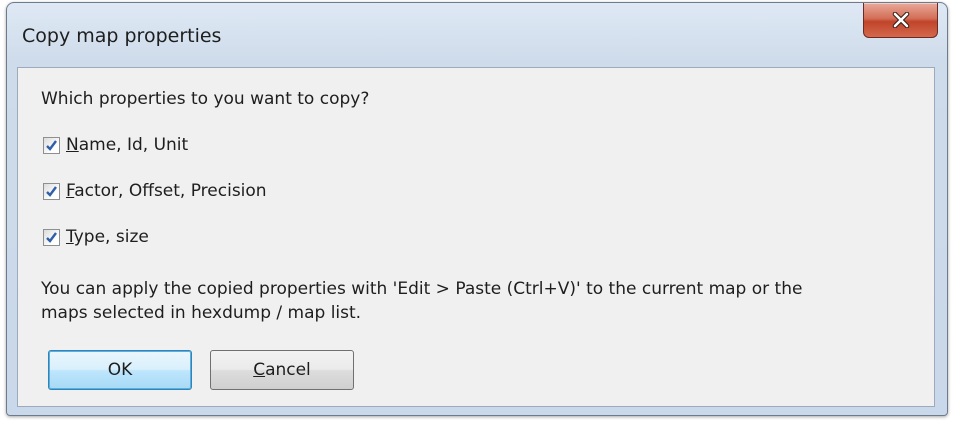 This screenshot has width=954, height=423. I want to click on checkbox-label: Factor, Offset, Precision, so click(166, 191).